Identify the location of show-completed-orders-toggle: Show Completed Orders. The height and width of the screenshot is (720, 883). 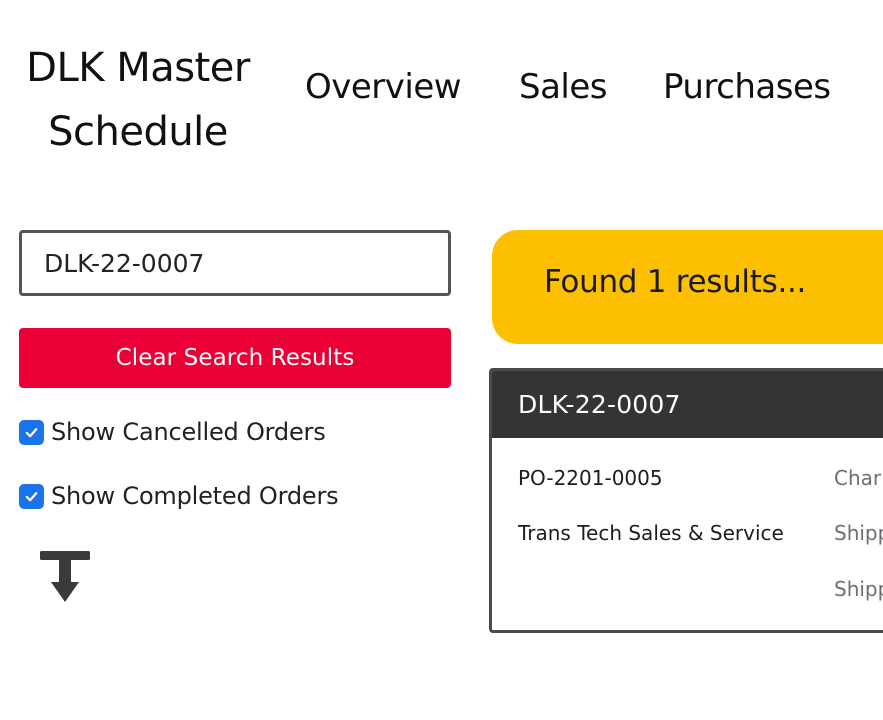
(179, 496).